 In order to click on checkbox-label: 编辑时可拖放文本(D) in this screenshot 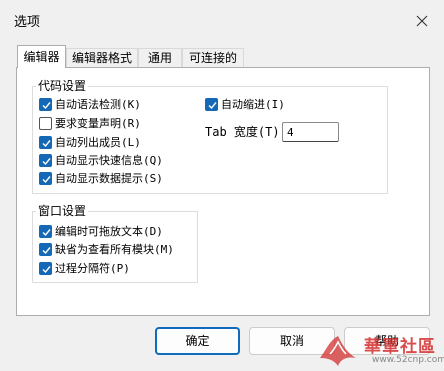, I will do `click(109, 231)`.